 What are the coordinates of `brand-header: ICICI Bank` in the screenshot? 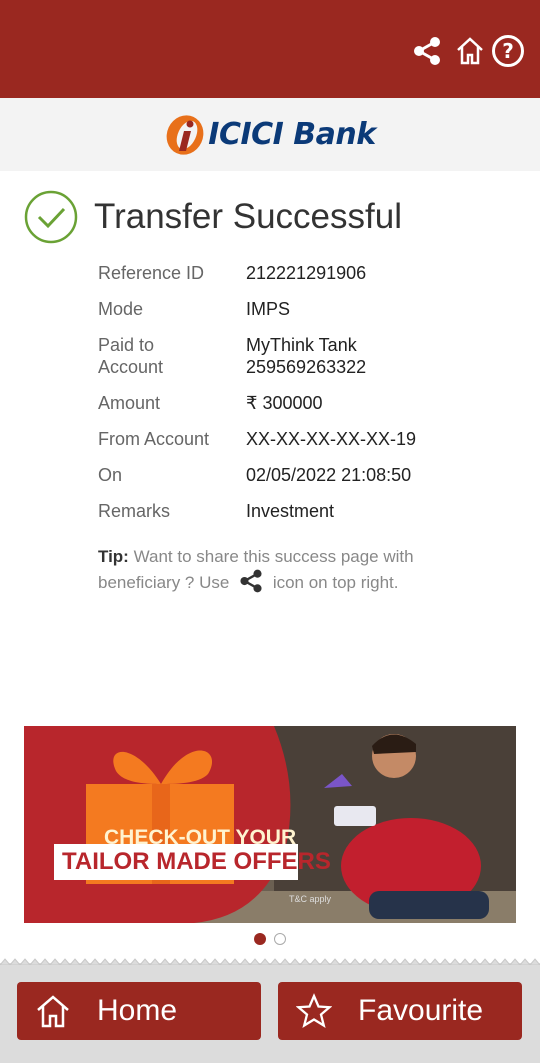 It's located at (270, 134).